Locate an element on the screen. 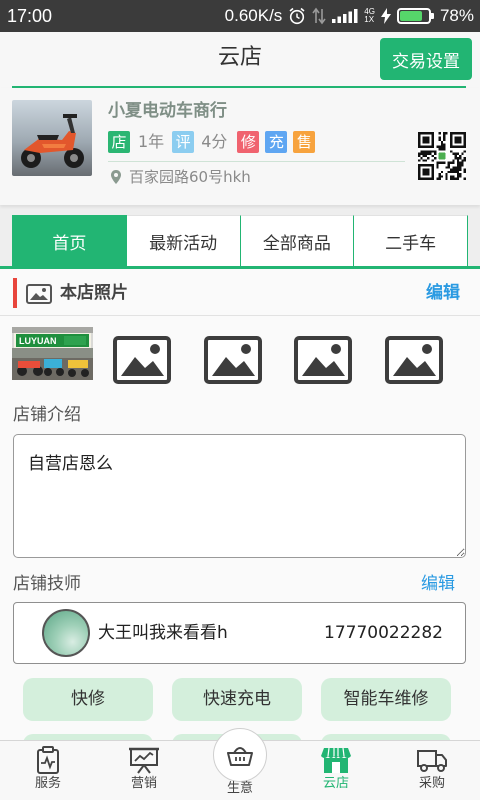  nav-label: 采购 is located at coordinates (431, 783).